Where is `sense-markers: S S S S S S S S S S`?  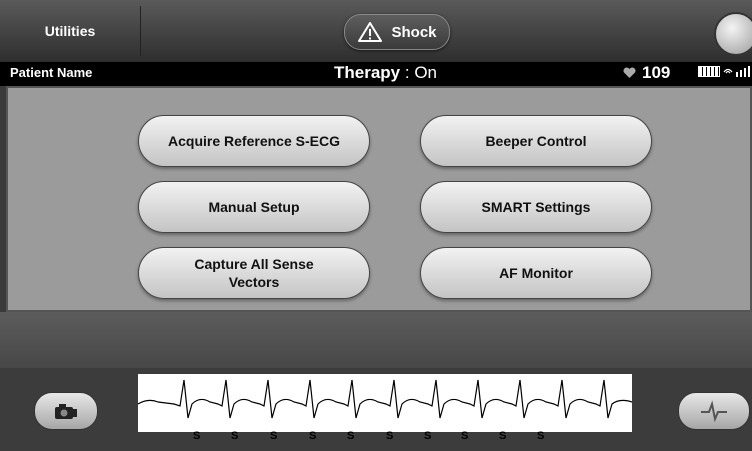
sense-markers: S S S S S S S S S S is located at coordinates (376, 437).